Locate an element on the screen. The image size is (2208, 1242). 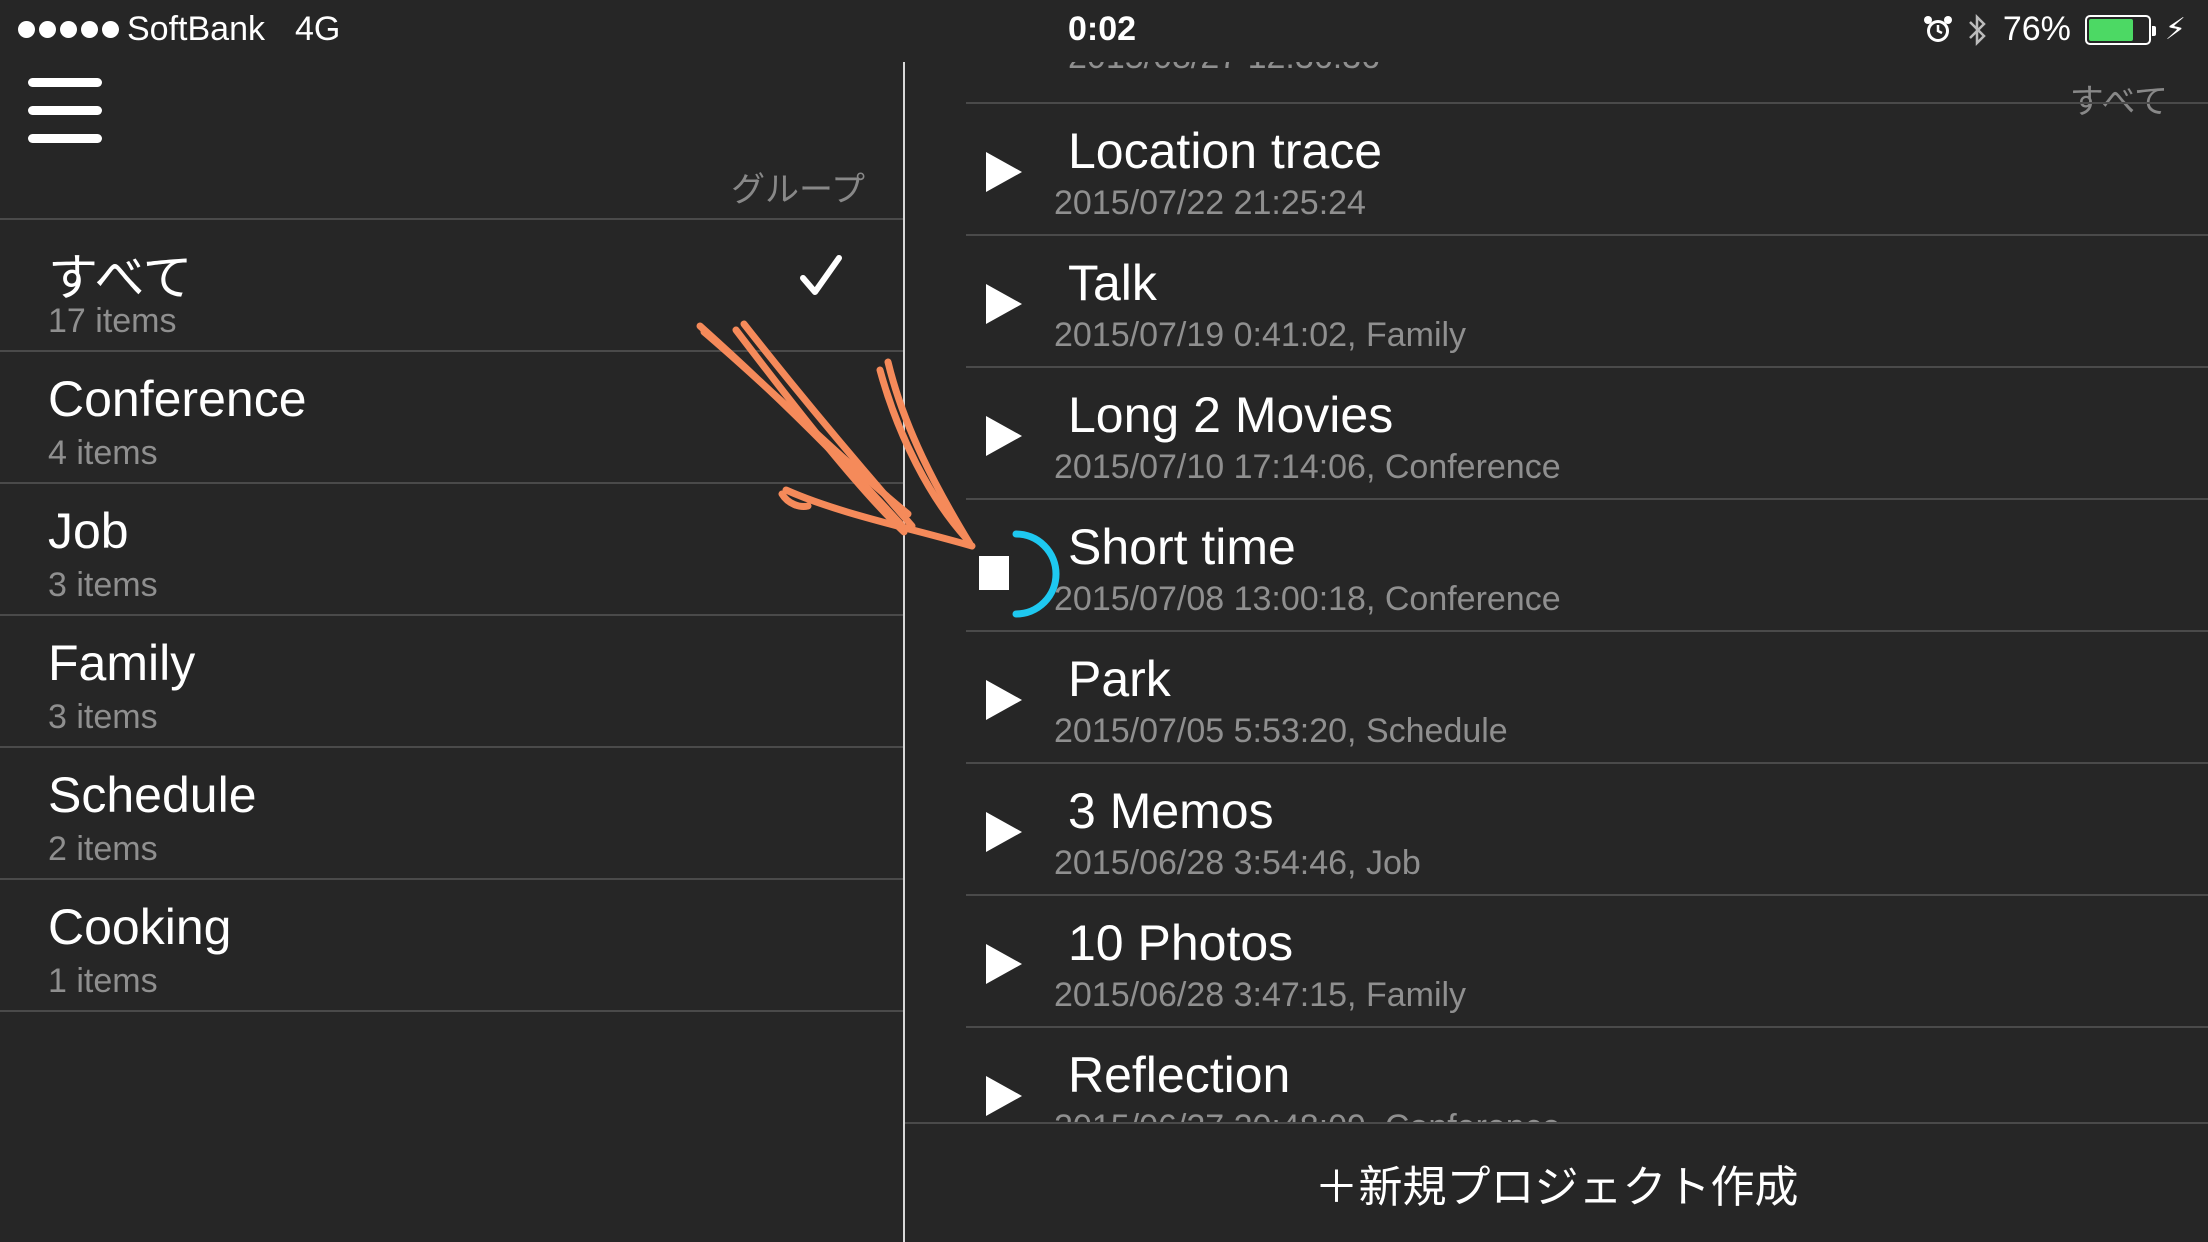
battery-icon is located at coordinates (2120, 29).